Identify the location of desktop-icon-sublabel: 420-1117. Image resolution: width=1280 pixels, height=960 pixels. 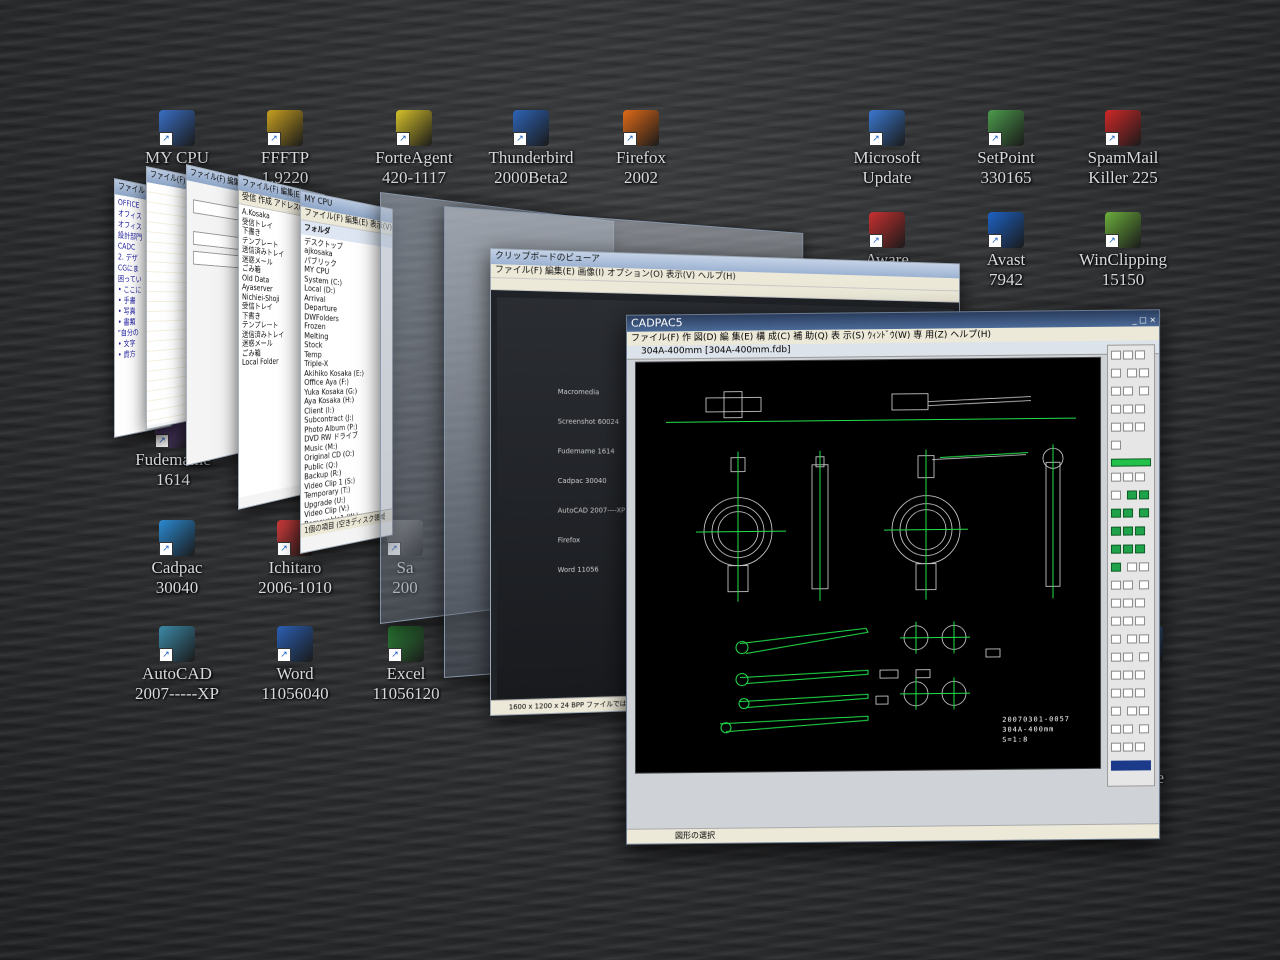
(414, 178).